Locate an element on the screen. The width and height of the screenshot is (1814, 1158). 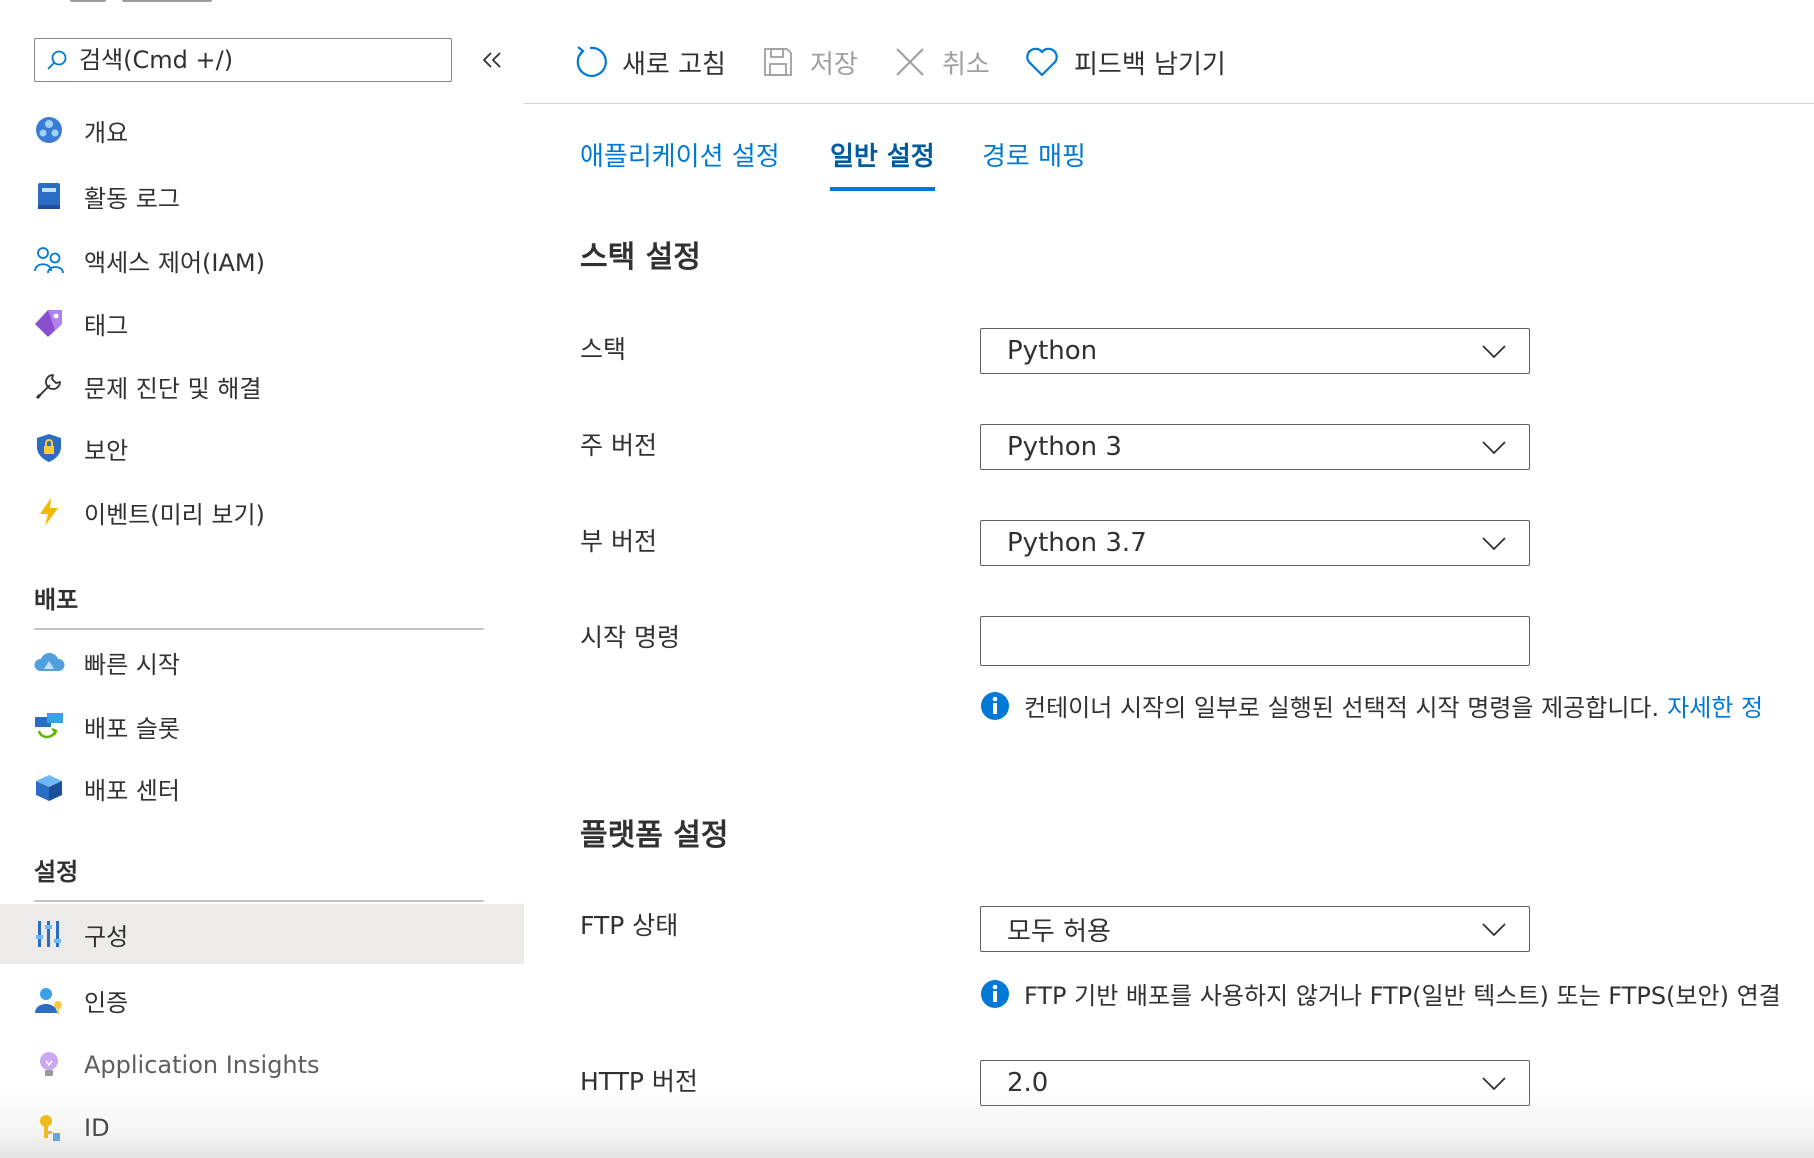
refresh-button: 새로 고침 is located at coordinates (649, 62).